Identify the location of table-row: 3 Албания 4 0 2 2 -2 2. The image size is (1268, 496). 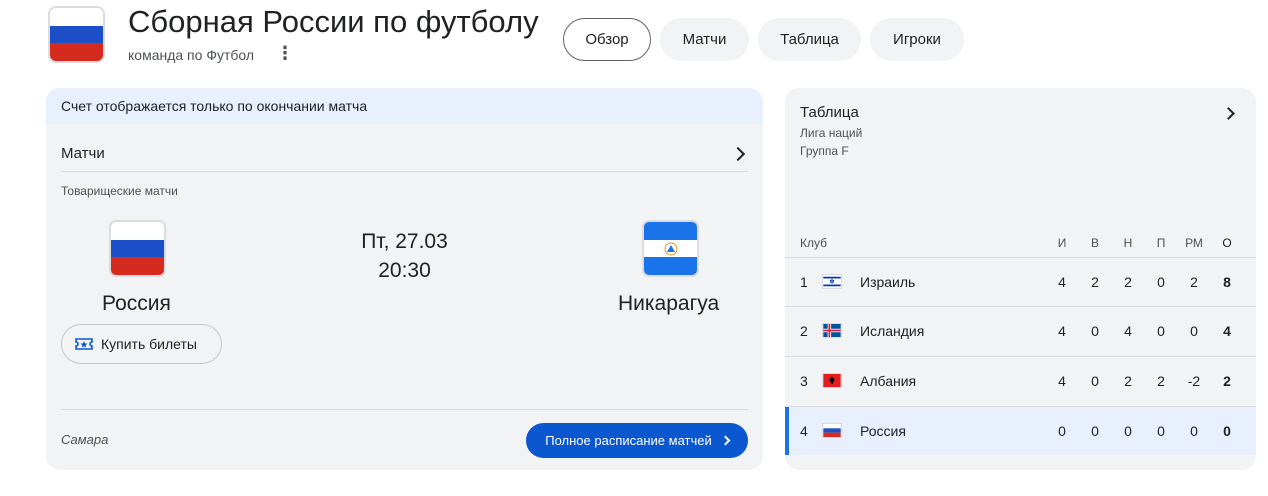
(1020, 380).